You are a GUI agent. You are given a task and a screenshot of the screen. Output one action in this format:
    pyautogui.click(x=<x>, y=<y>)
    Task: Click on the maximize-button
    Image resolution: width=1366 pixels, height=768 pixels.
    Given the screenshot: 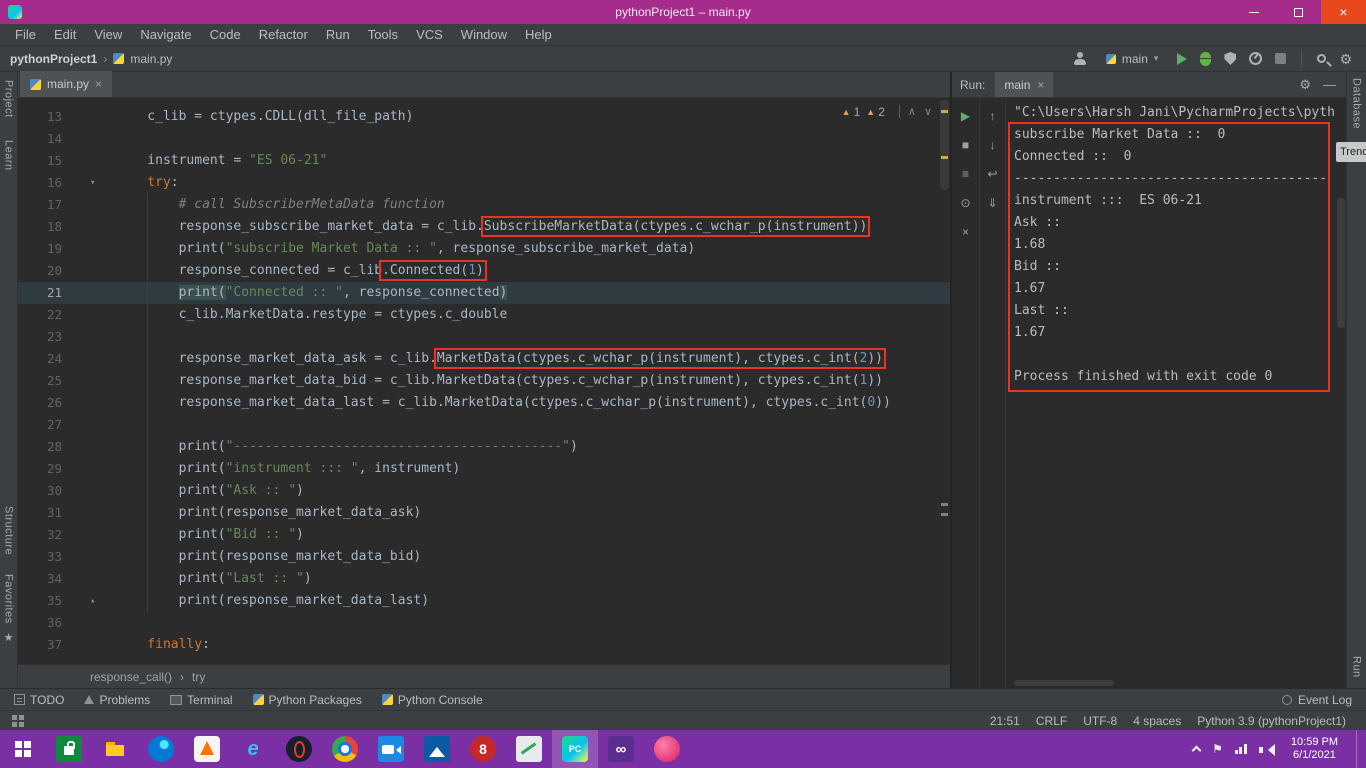 What is the action you would take?
    pyautogui.click(x=1298, y=12)
    